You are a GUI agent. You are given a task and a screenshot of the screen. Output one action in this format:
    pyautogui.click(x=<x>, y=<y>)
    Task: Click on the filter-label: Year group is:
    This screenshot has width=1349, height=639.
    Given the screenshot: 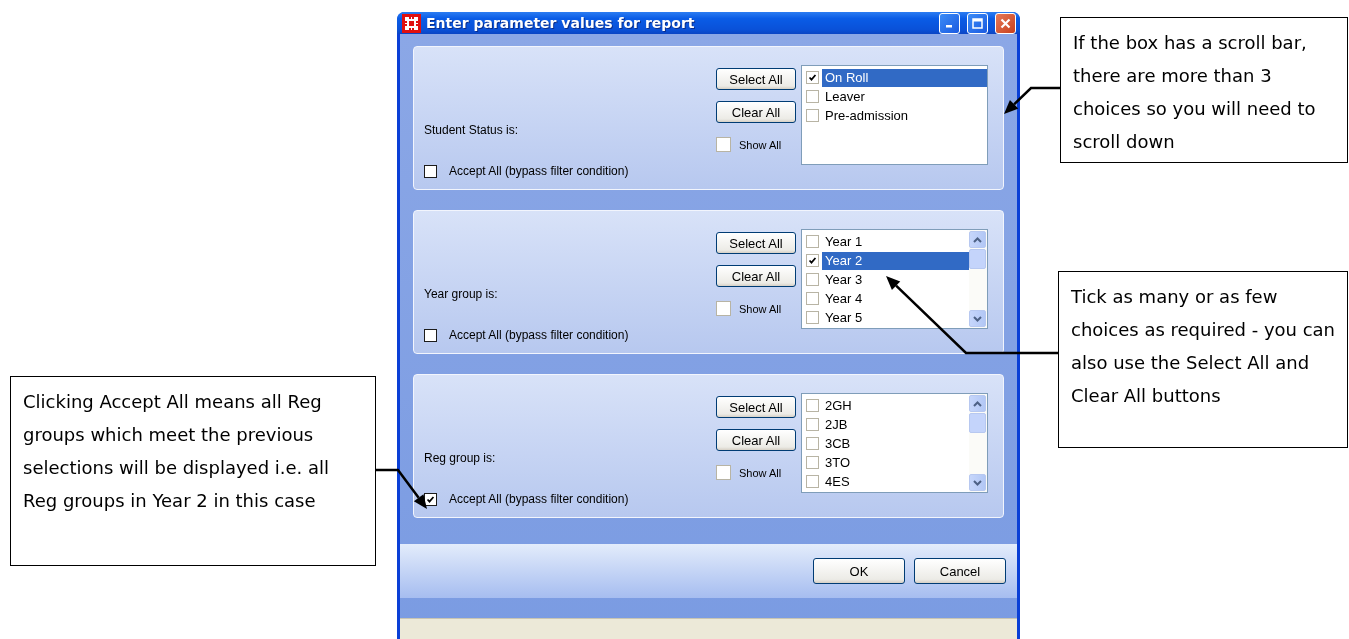 What is the action you would take?
    pyautogui.click(x=461, y=294)
    